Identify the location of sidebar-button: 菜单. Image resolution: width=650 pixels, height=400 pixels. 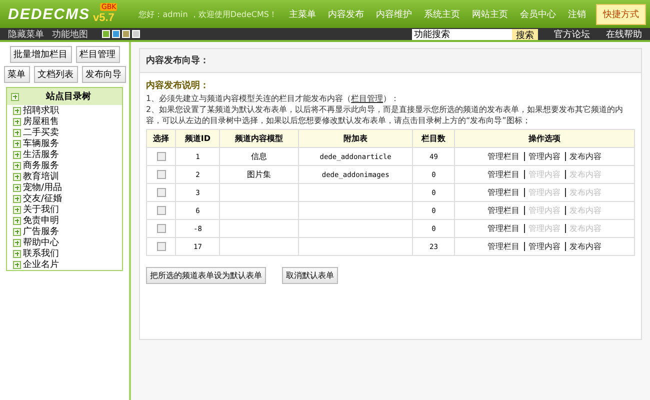
(17, 74).